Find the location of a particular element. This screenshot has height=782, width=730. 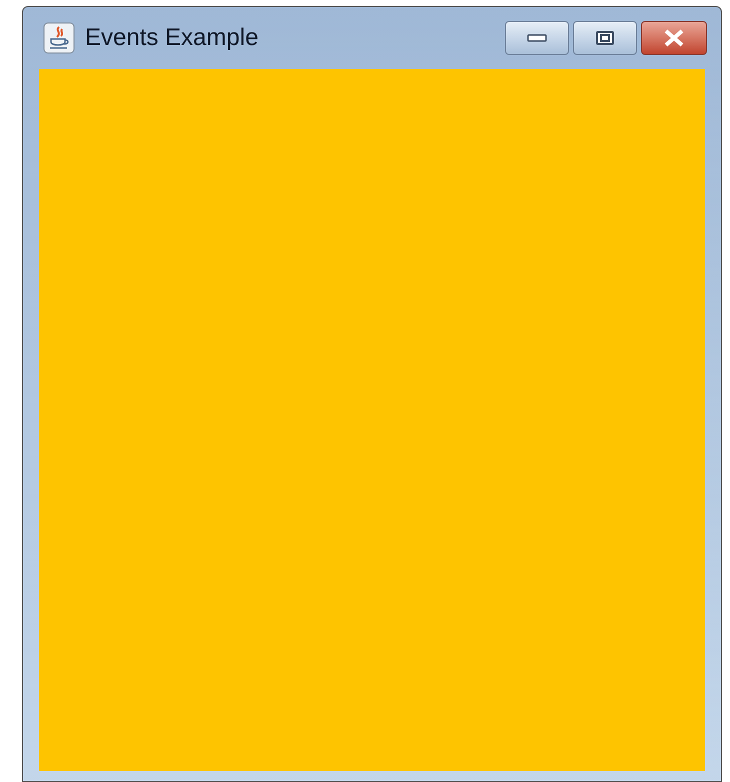

close-icon is located at coordinates (674, 38).